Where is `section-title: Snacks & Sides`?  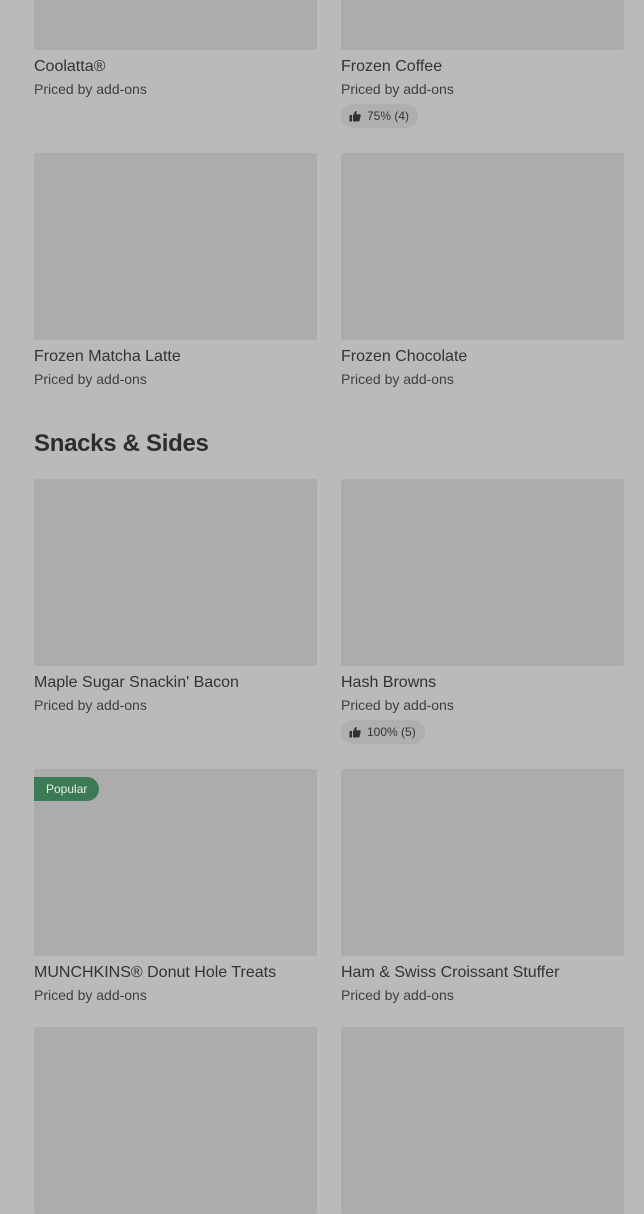 section-title: Snacks & Sides is located at coordinates (121, 443).